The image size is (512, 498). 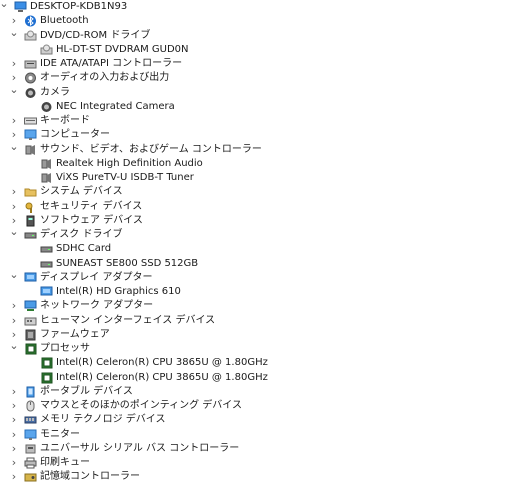 I want to click on tree-item: ViXS PureTV-U ISDB-T Tuner, so click(x=256, y=178).